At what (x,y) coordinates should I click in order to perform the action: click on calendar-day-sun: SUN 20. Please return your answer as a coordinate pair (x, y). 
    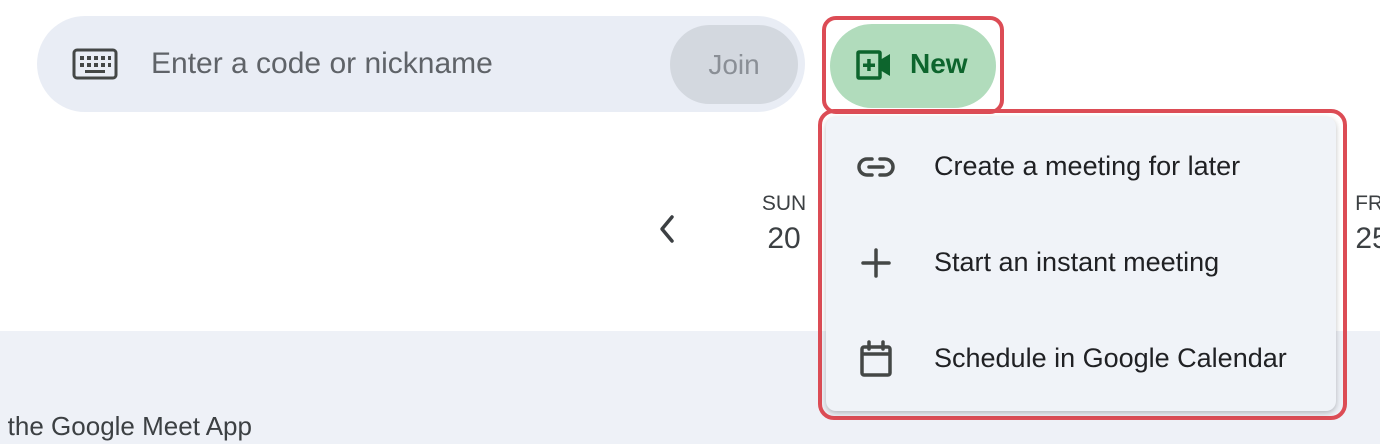
    Looking at the image, I should click on (784, 224).